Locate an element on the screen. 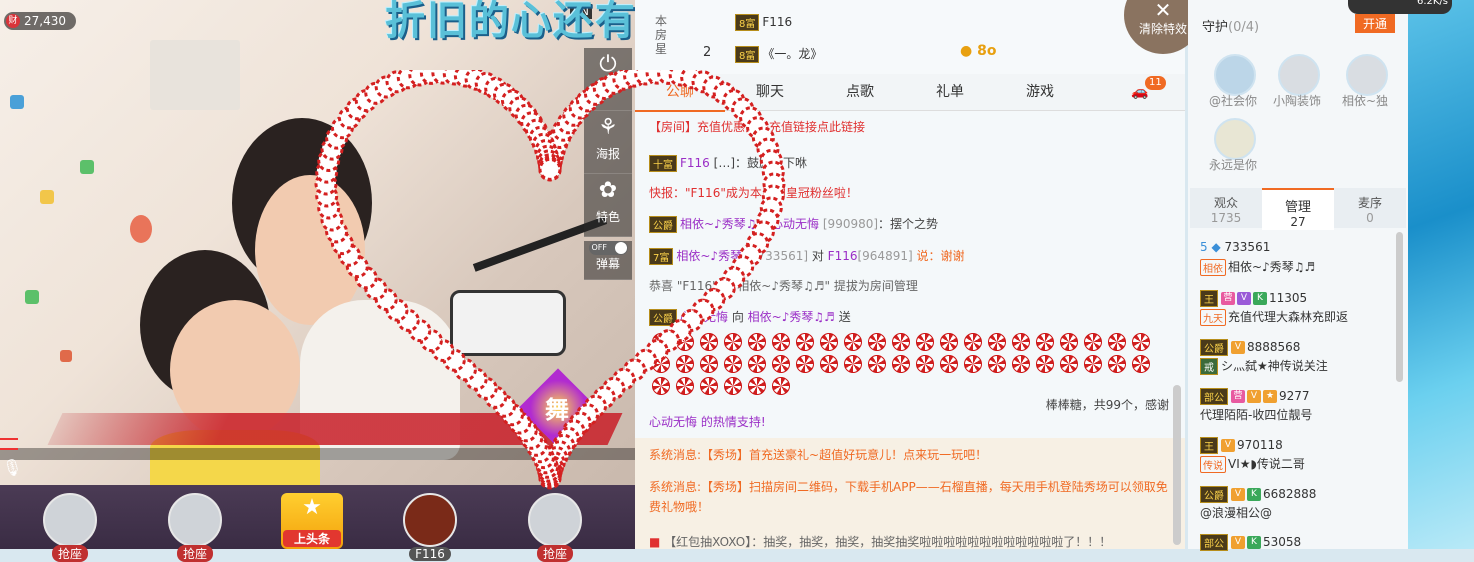 The height and width of the screenshot is (562, 1474). admin-row: 部公 V K 53058 is located at coordinates (1300, 542).